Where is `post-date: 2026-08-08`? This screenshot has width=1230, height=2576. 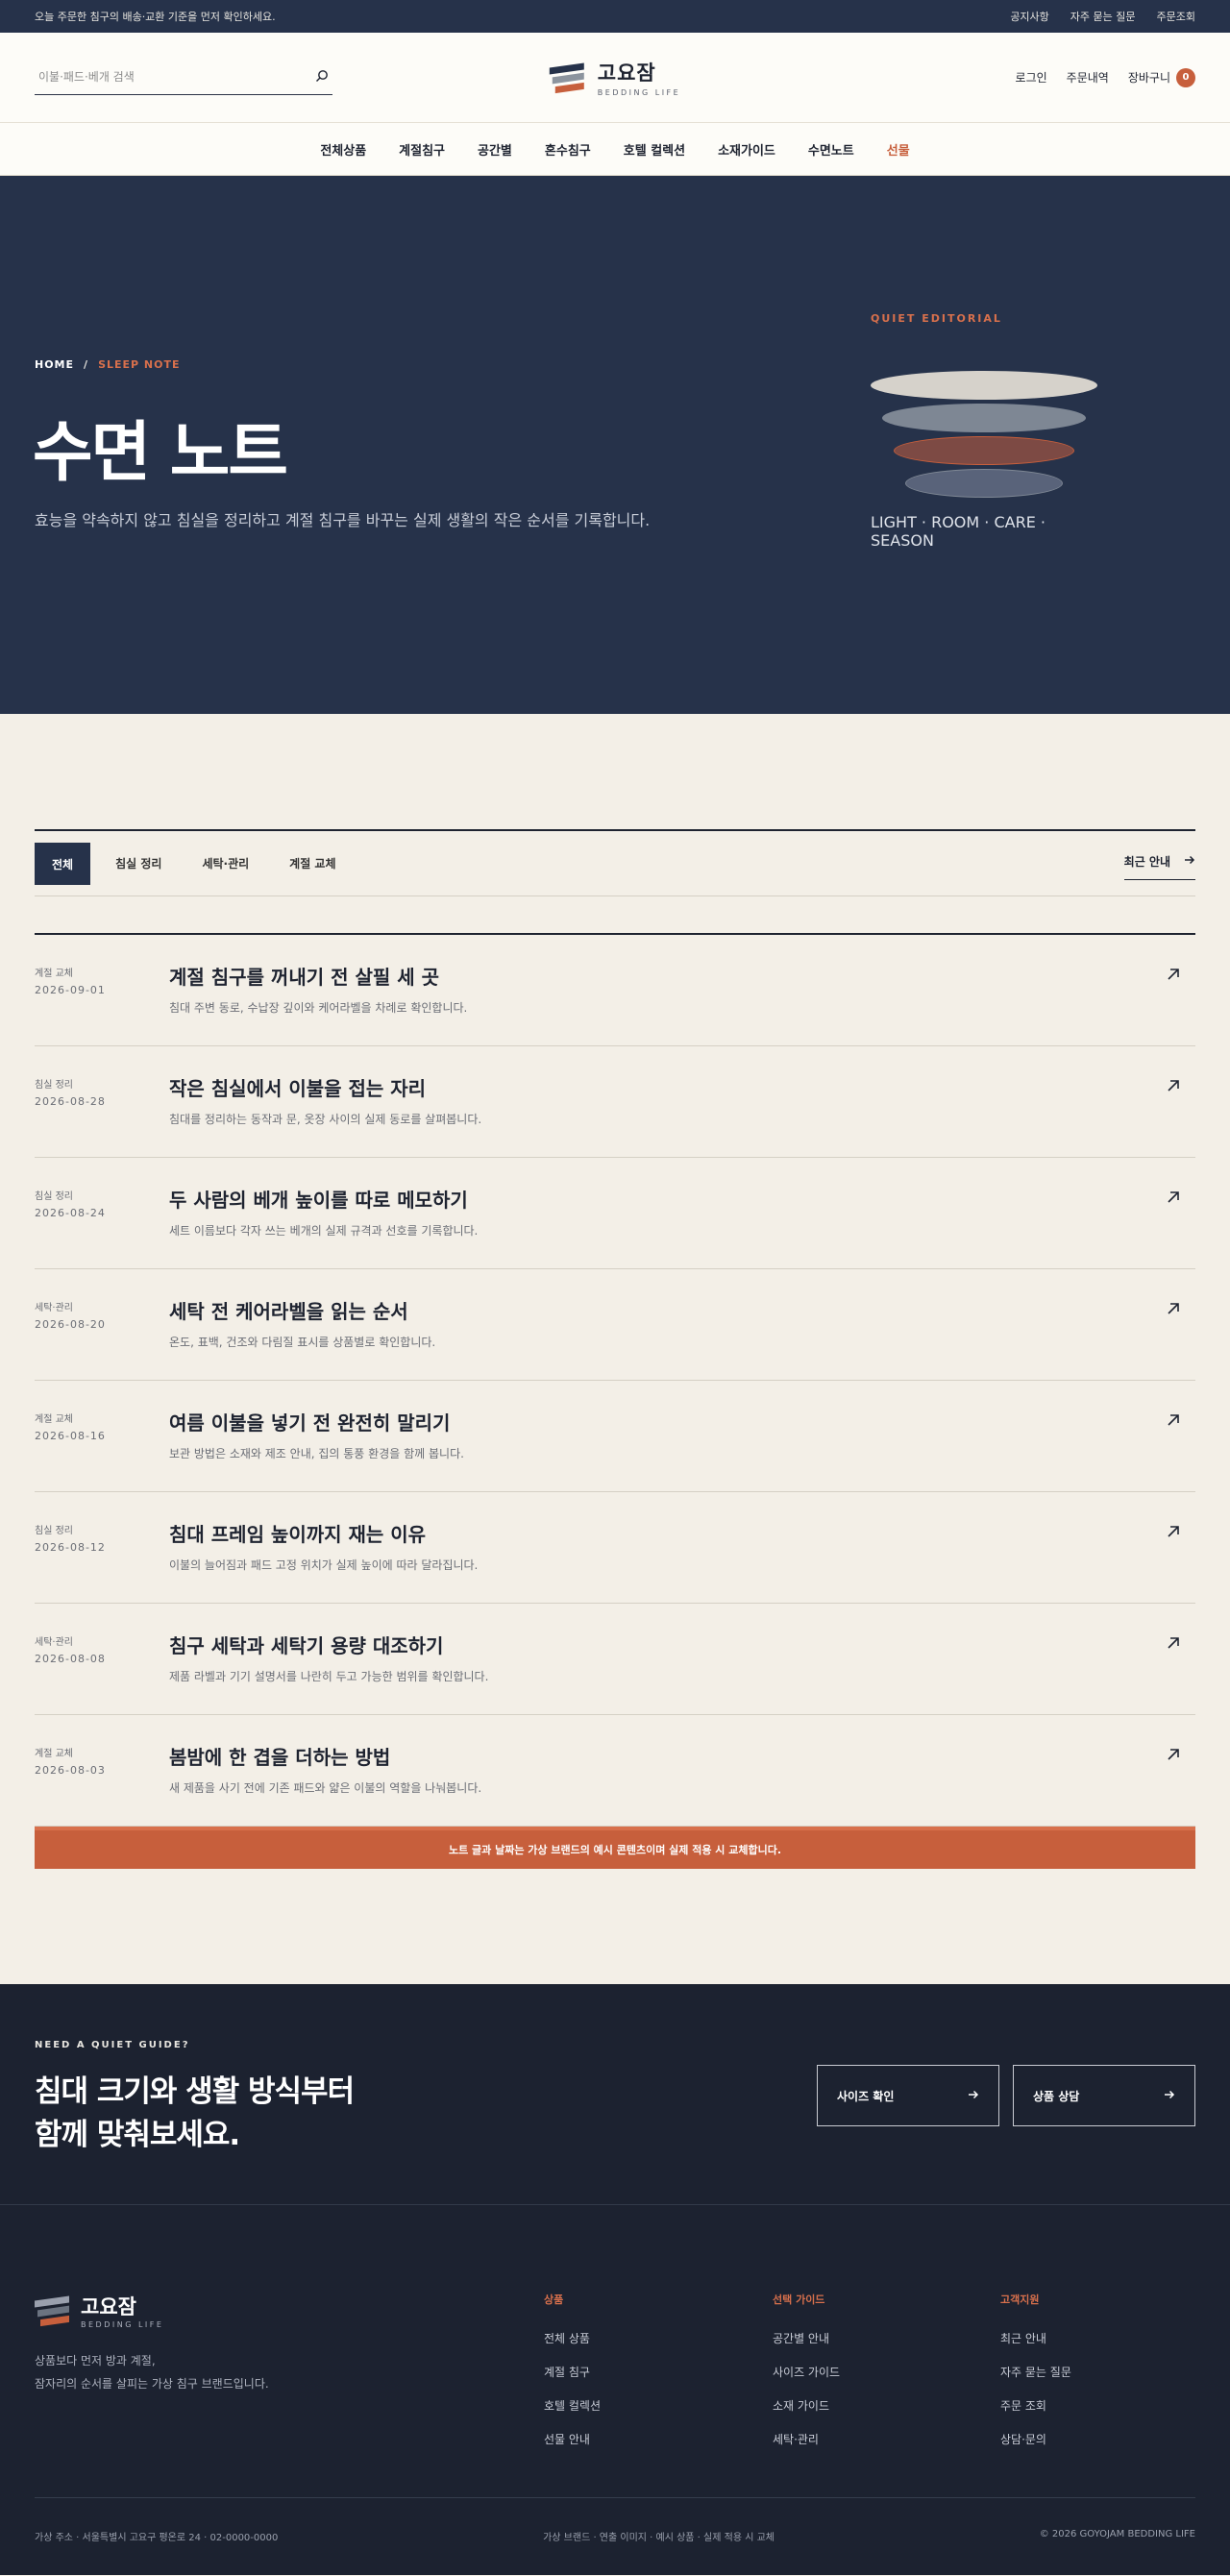
post-date: 2026-08-08 is located at coordinates (71, 1659).